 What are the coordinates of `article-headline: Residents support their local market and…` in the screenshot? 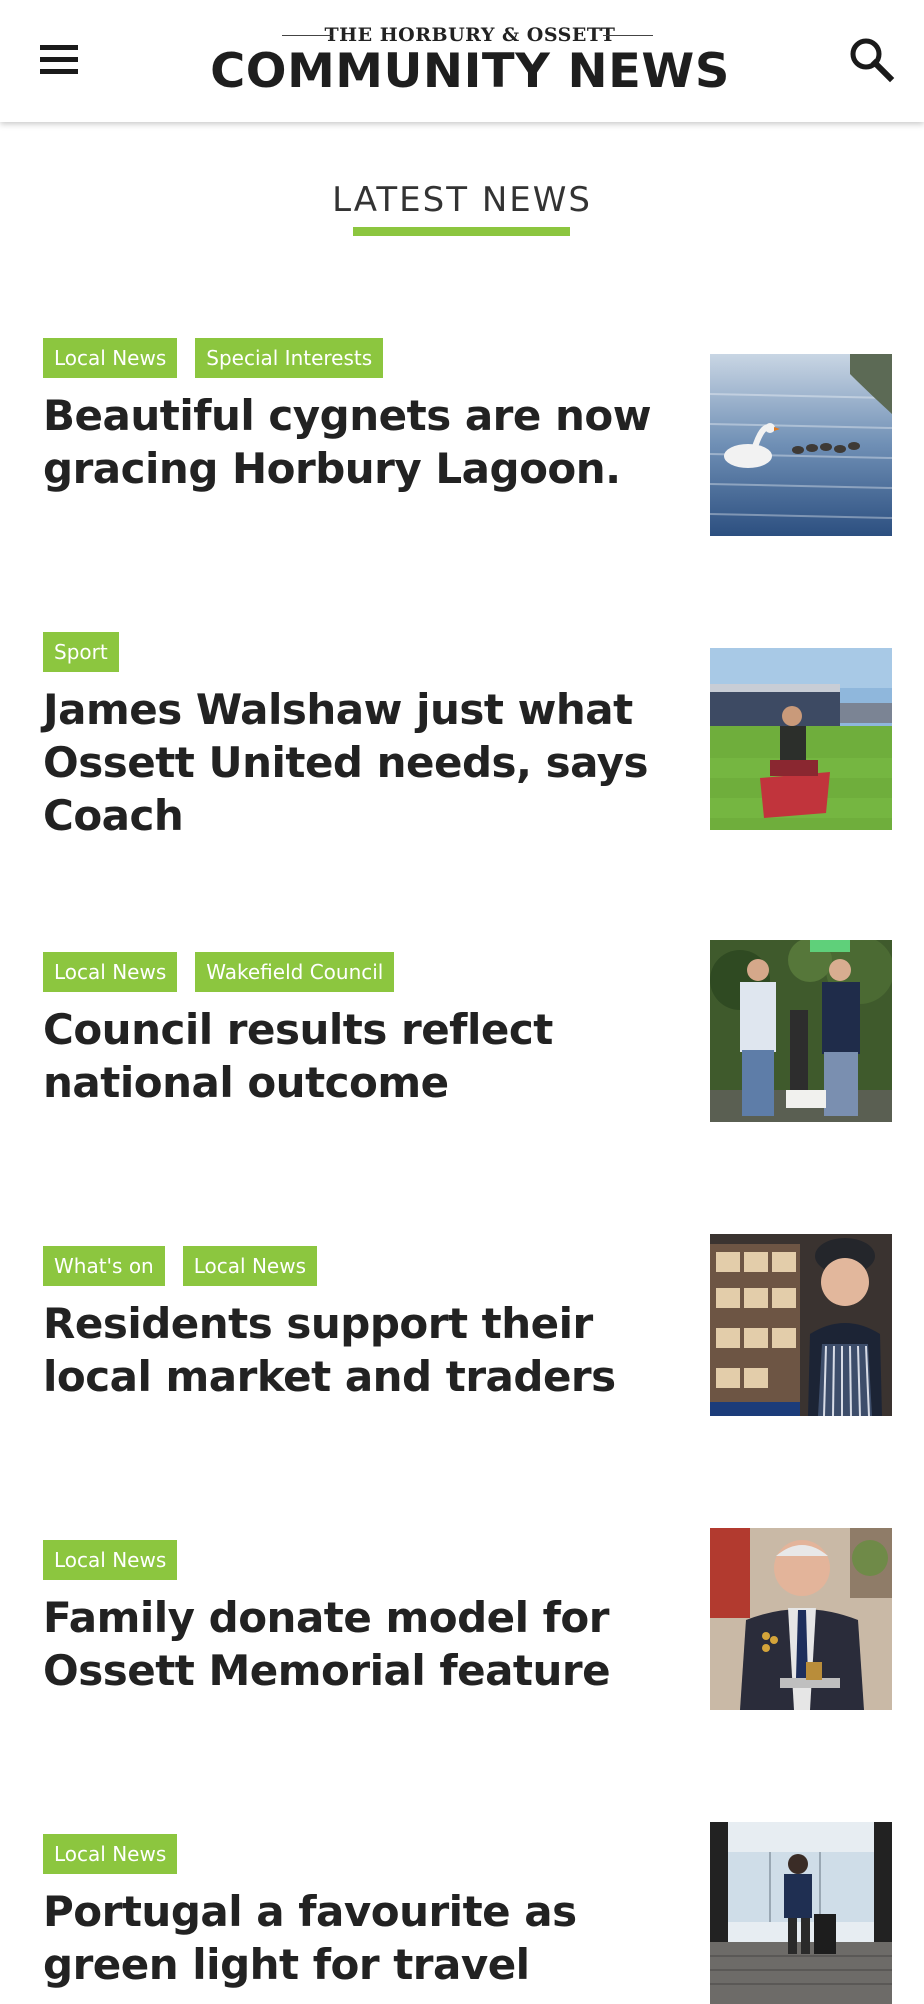 It's located at (363, 1350).